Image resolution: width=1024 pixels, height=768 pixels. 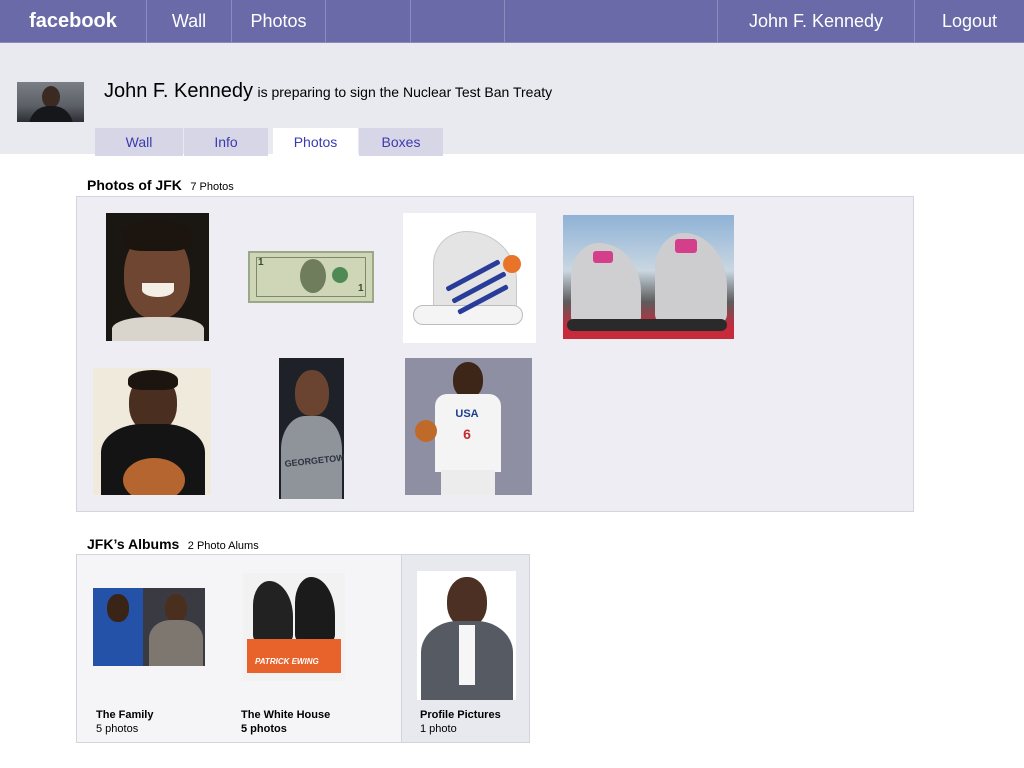 What do you see at coordinates (117, 729) in the screenshot?
I see `album-count-family: 5 photos` at bounding box center [117, 729].